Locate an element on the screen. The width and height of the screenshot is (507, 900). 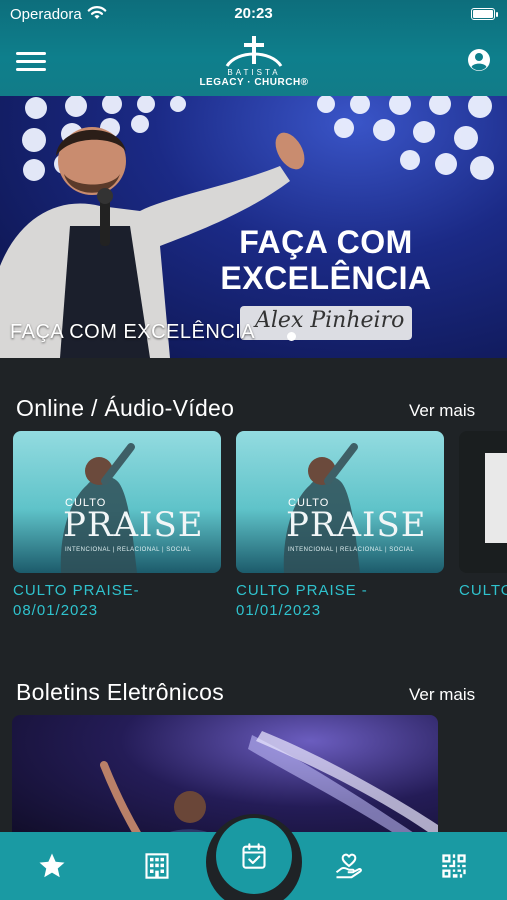
hero-headline: FAÇA COM EXCELÊNCIA is located at coordinates (326, 260).